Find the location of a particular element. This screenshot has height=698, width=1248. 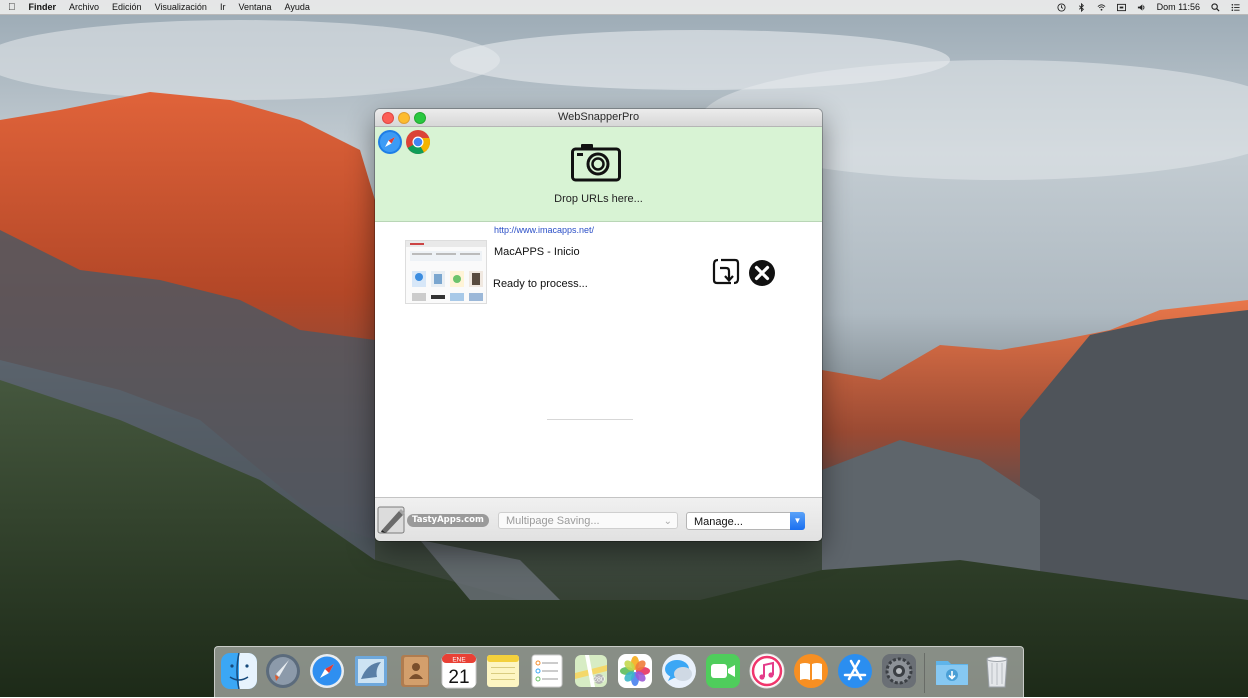

trash-dock-icon is located at coordinates (997, 671).